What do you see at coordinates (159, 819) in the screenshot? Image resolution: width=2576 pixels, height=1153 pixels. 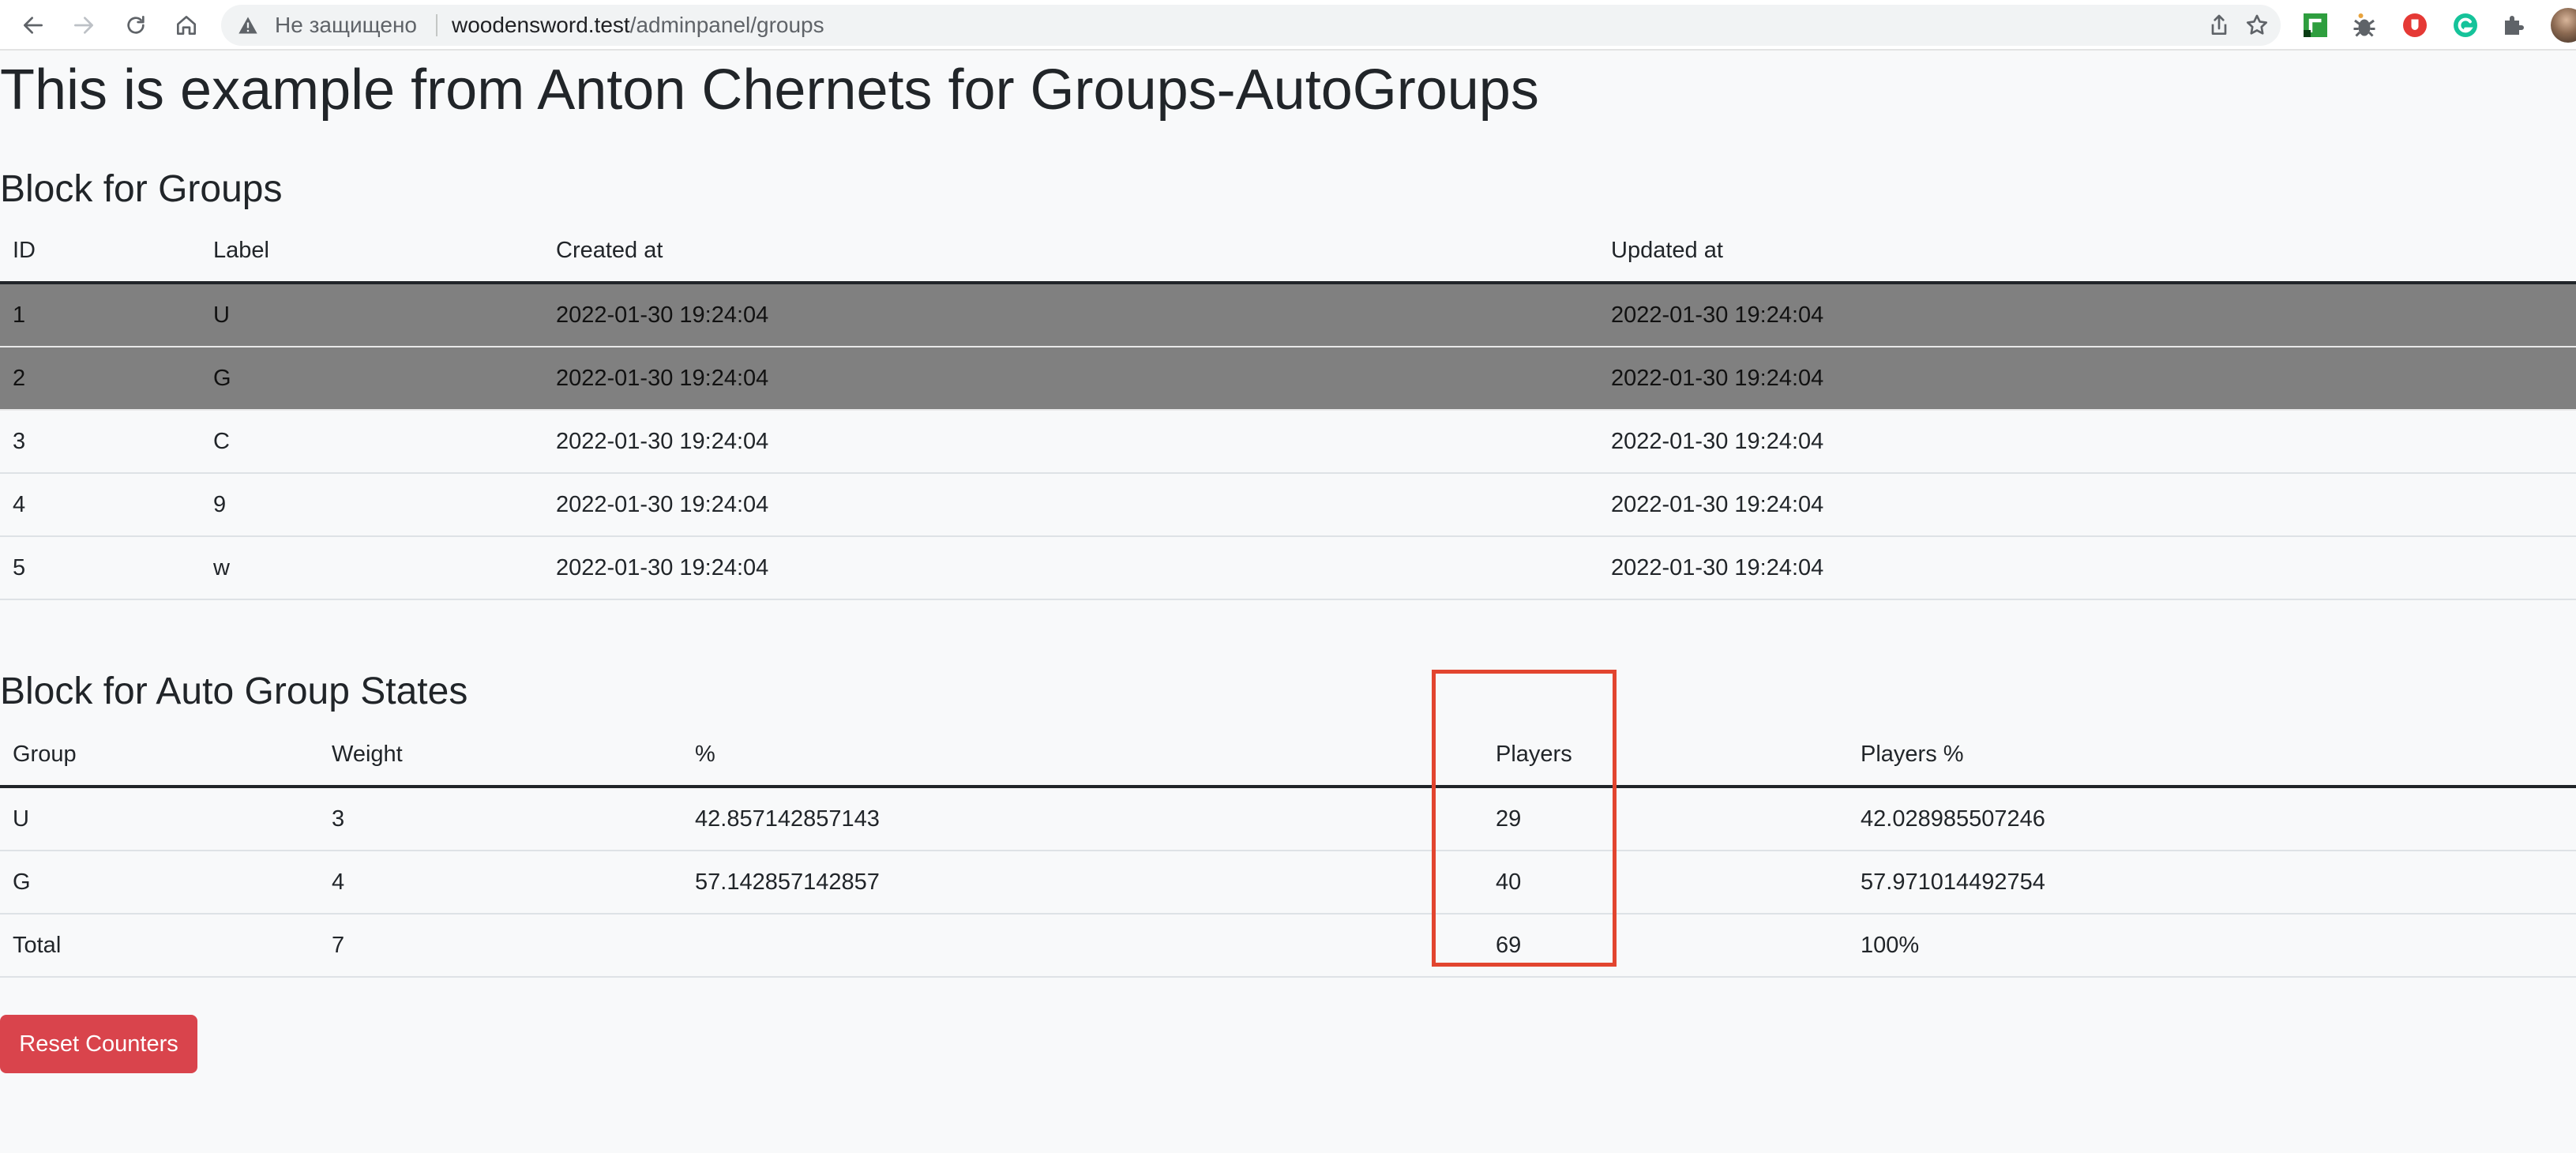 I see `cell-group: U` at bounding box center [159, 819].